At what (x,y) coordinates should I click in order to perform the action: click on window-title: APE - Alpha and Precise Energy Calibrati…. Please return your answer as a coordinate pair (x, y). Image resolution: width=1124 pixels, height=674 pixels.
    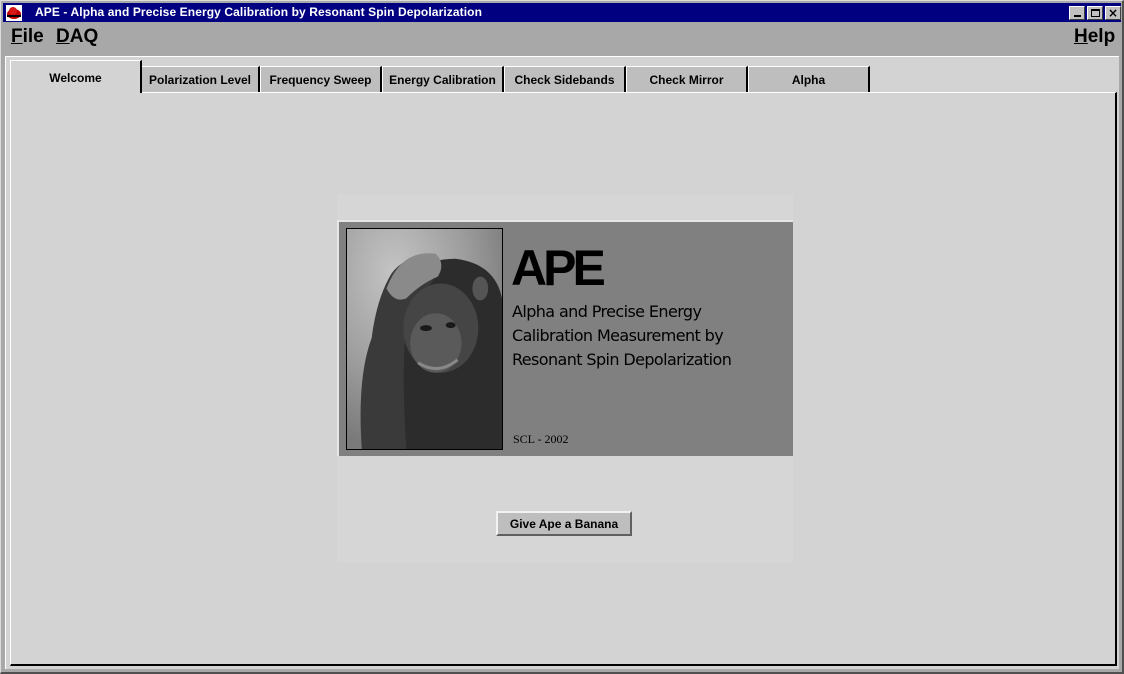
    Looking at the image, I should click on (259, 12).